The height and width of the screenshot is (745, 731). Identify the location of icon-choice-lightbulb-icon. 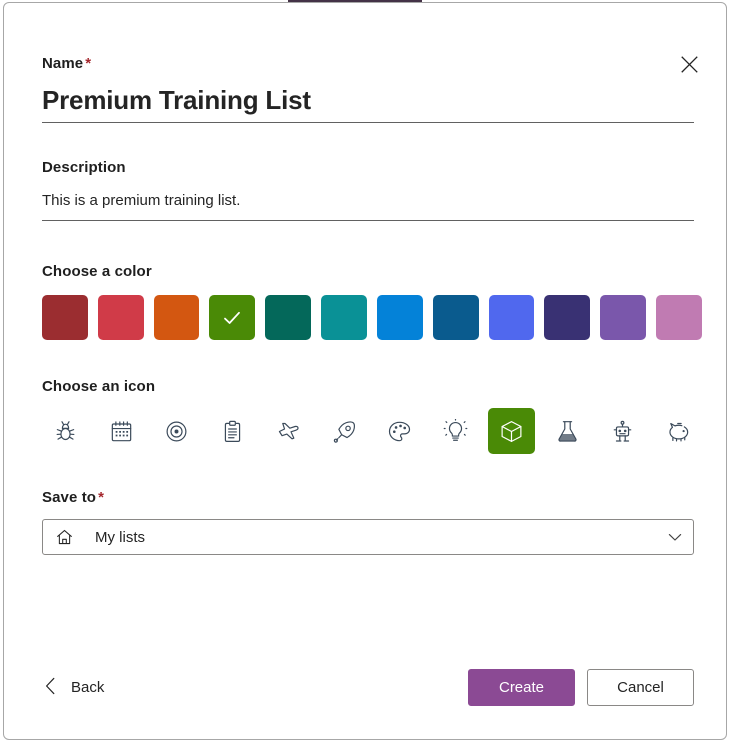
(455, 431).